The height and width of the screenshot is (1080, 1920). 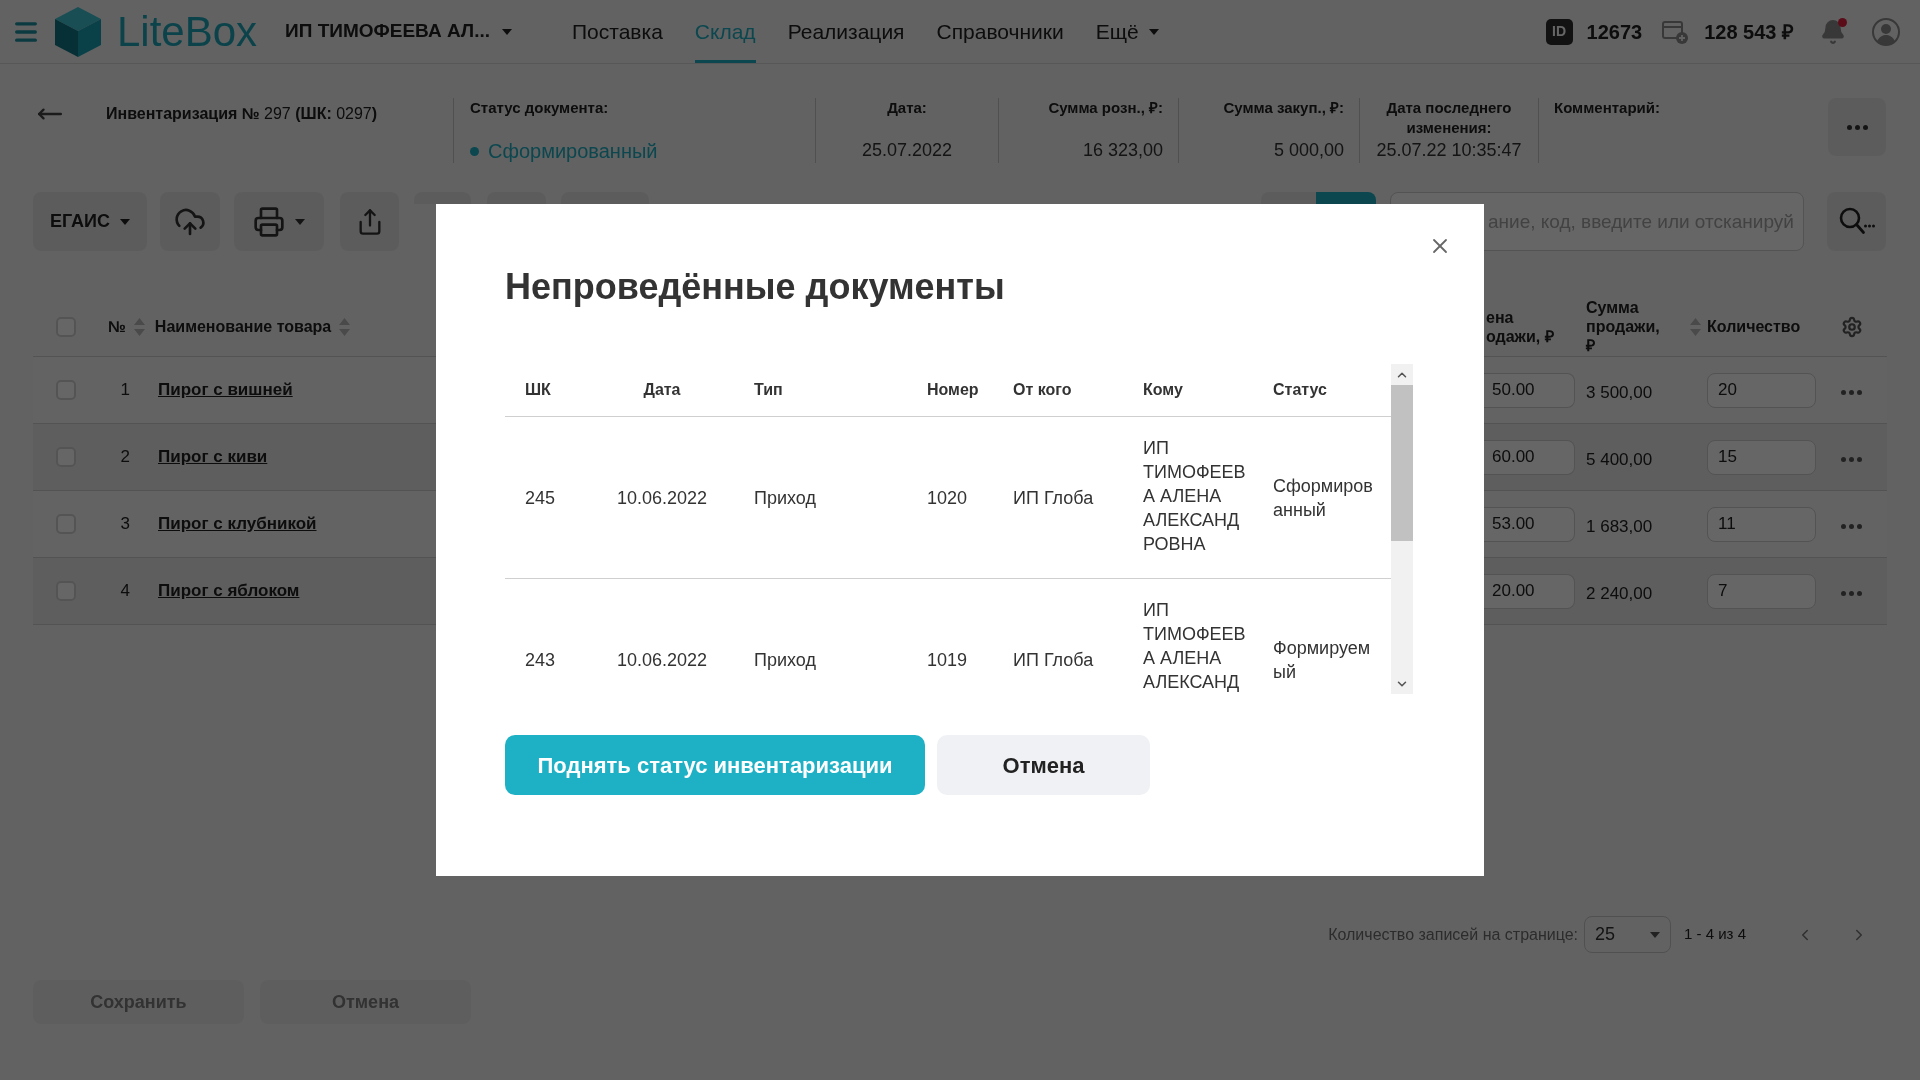 I want to click on page-range: 1 - 4 из 4, so click(x=1715, y=934).